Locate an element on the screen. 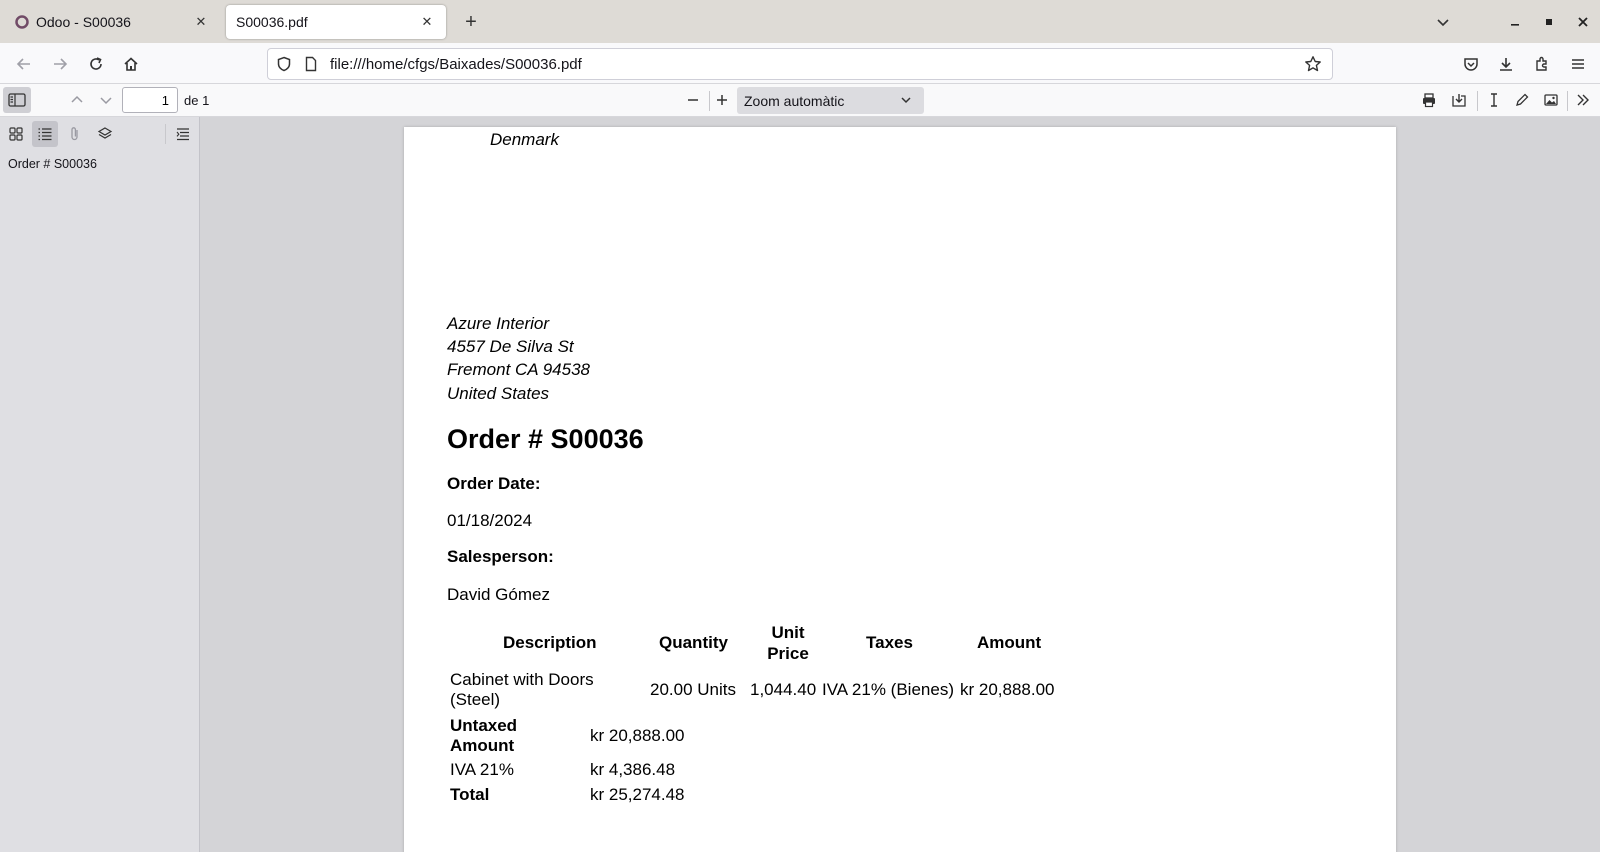 Image resolution: width=1600 pixels, height=852 pixels. new-tab-button: + is located at coordinates (471, 22).